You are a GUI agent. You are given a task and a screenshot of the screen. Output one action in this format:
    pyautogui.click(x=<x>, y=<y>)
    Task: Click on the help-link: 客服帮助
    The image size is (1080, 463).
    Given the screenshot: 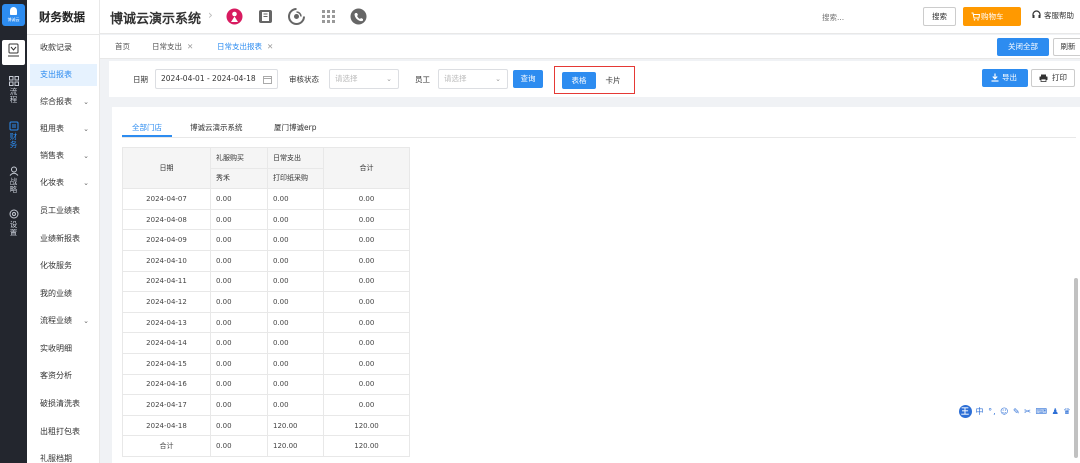 What is the action you would take?
    pyautogui.click(x=1053, y=15)
    